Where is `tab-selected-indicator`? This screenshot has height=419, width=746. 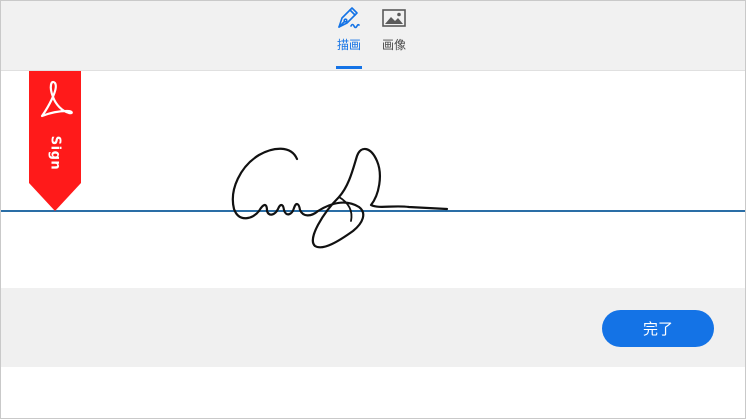 tab-selected-indicator is located at coordinates (349, 67).